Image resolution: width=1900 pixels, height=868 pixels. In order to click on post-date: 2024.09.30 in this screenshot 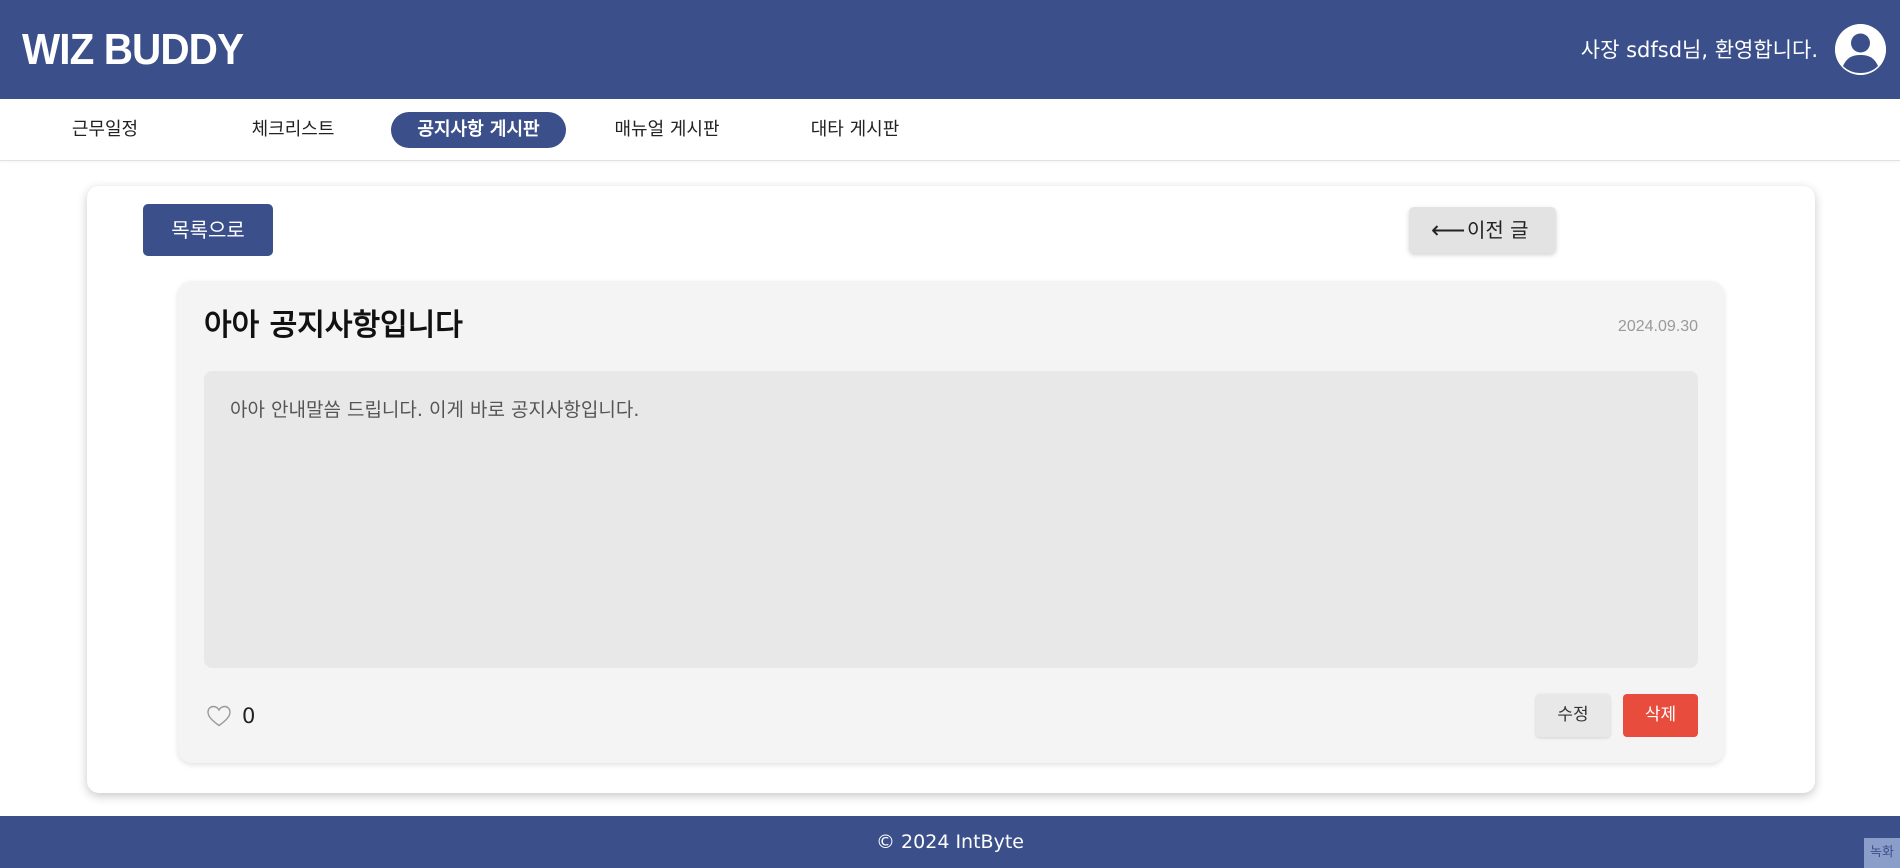, I will do `click(1657, 326)`.